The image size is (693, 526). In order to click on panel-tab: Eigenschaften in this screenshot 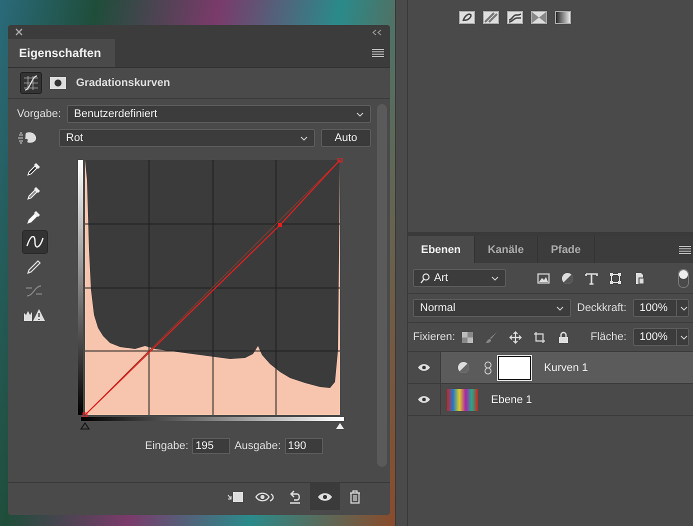, I will do `click(62, 53)`.